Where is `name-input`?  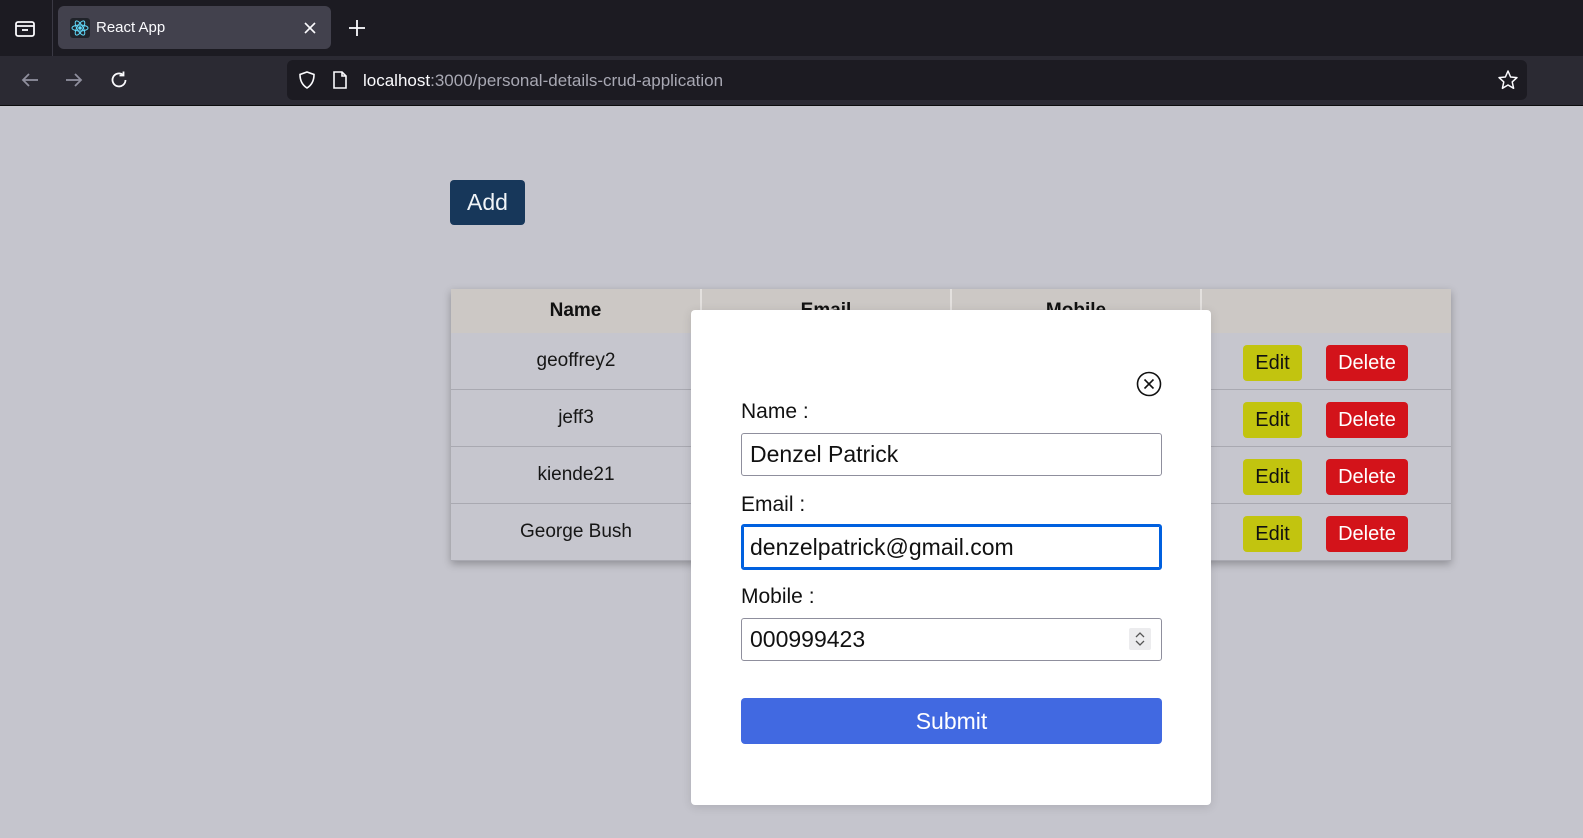 name-input is located at coordinates (951, 454).